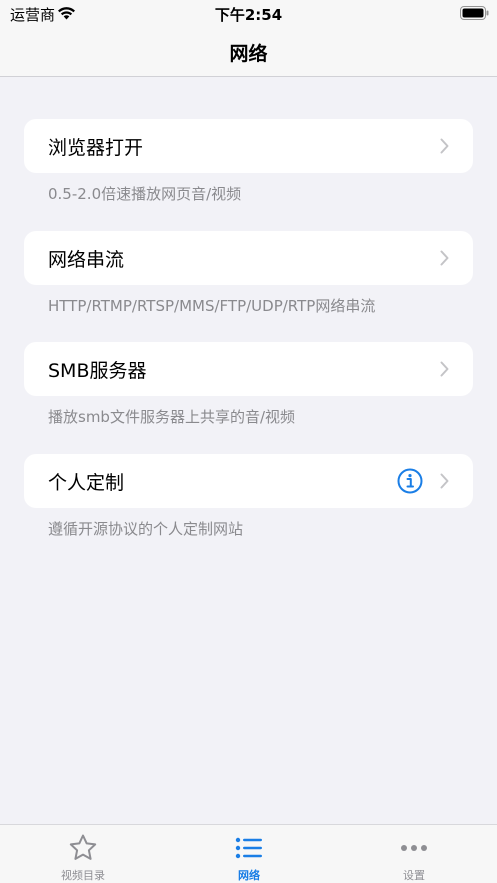 This screenshot has width=497, height=883. What do you see at coordinates (249, 875) in the screenshot?
I see `tab-label: 网络` at bounding box center [249, 875].